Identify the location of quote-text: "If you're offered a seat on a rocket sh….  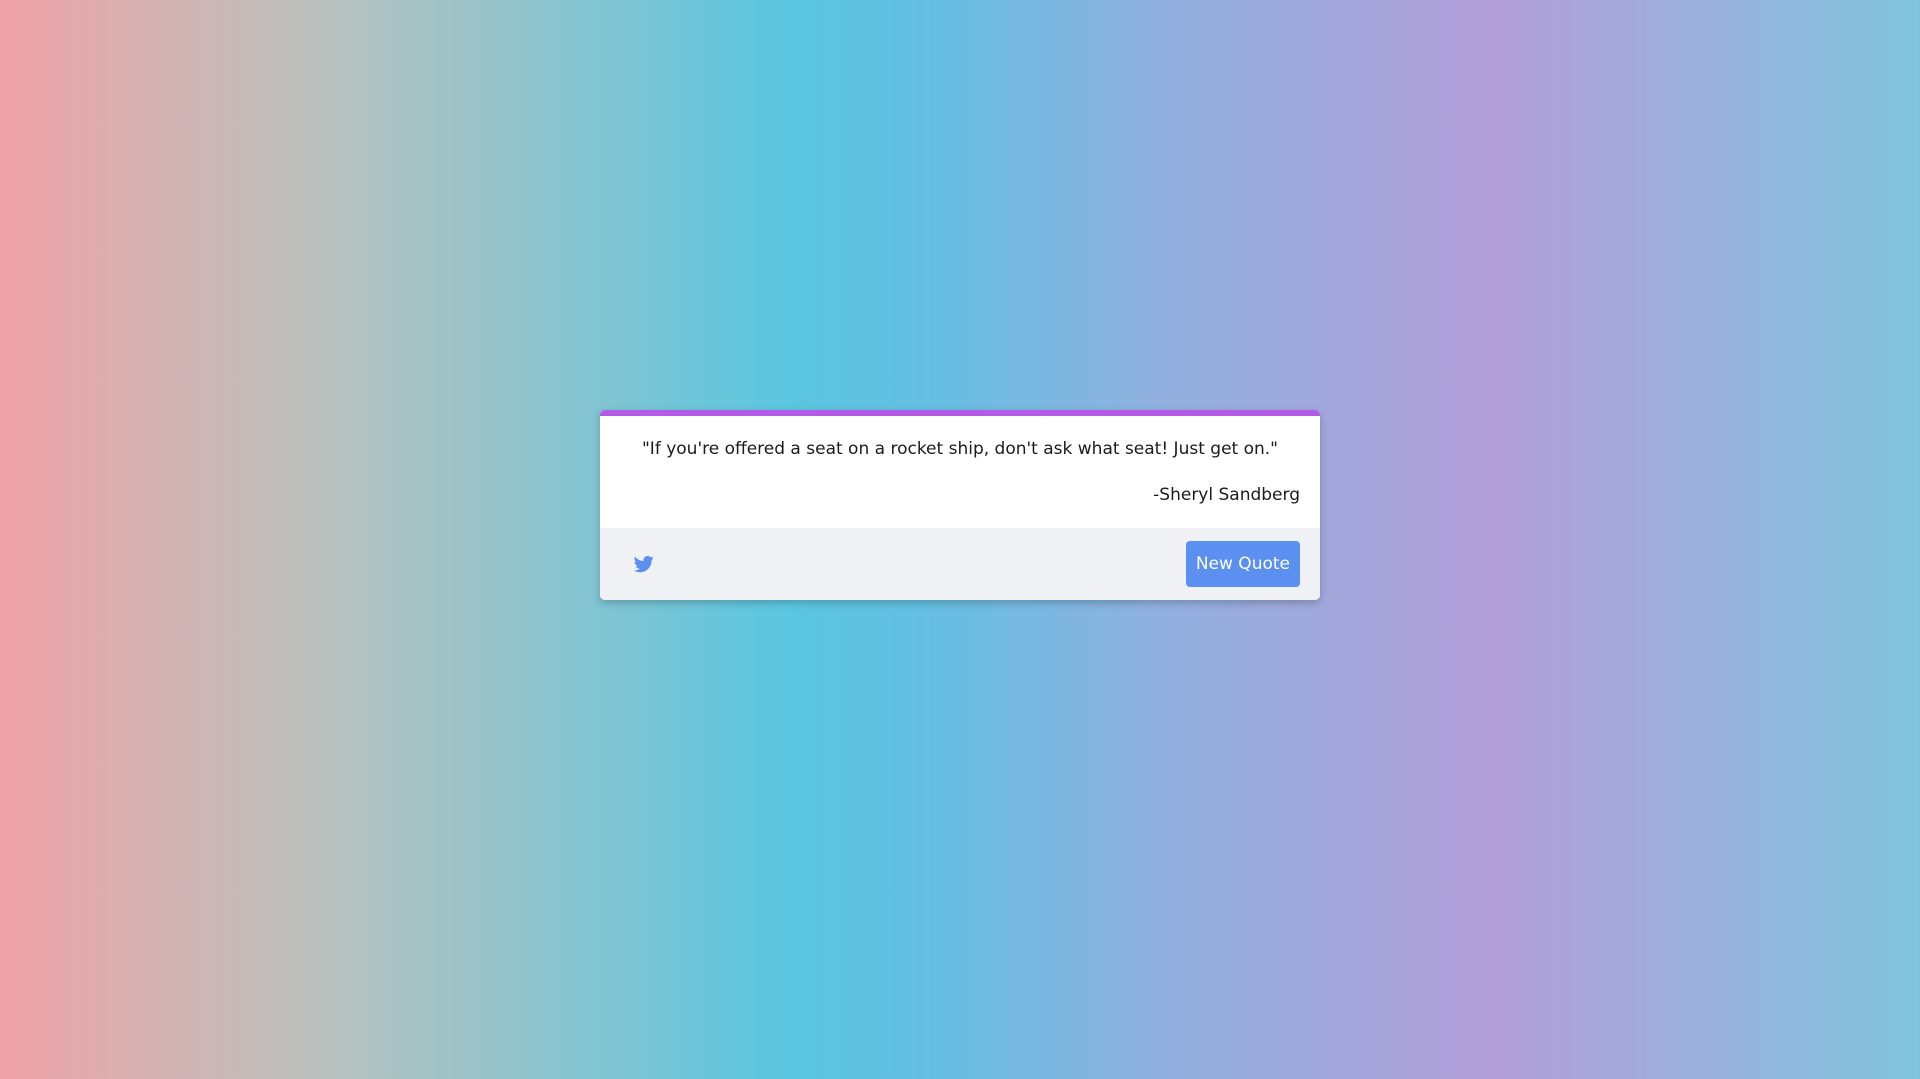
(959, 449).